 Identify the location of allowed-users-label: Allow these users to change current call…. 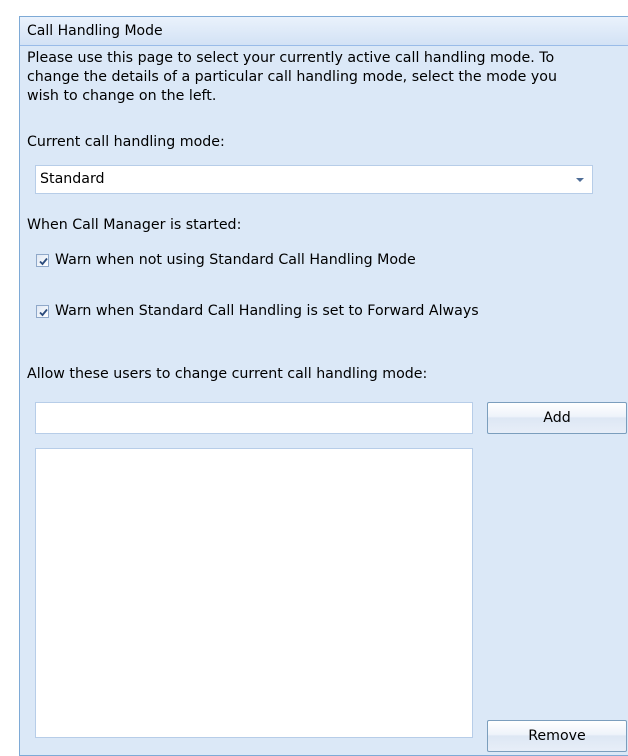
(227, 374).